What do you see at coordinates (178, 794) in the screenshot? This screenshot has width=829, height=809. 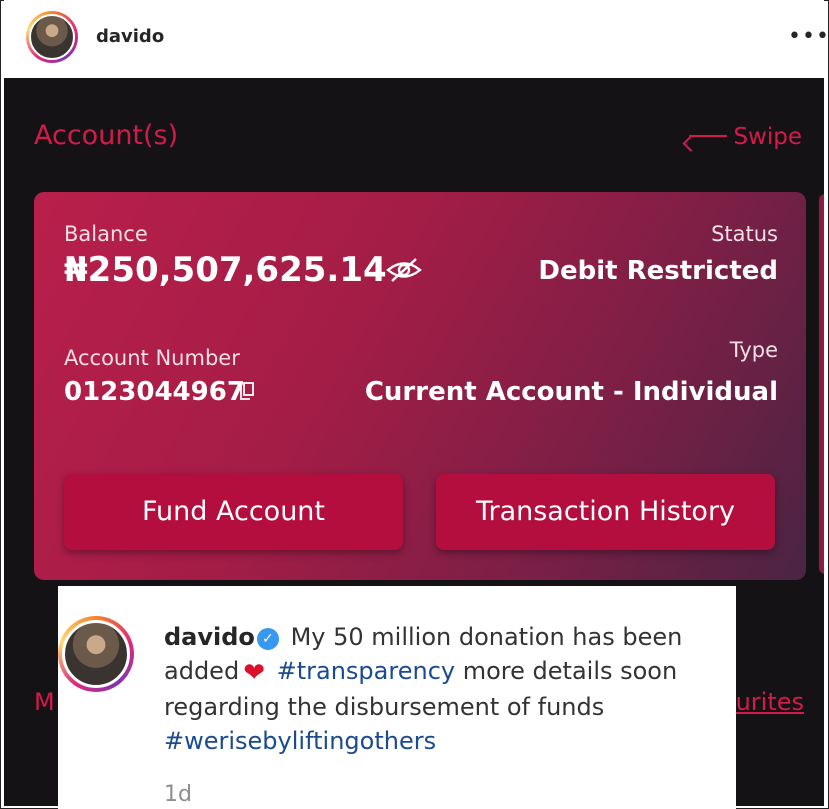 I see `caption-timestamp: 1d` at bounding box center [178, 794].